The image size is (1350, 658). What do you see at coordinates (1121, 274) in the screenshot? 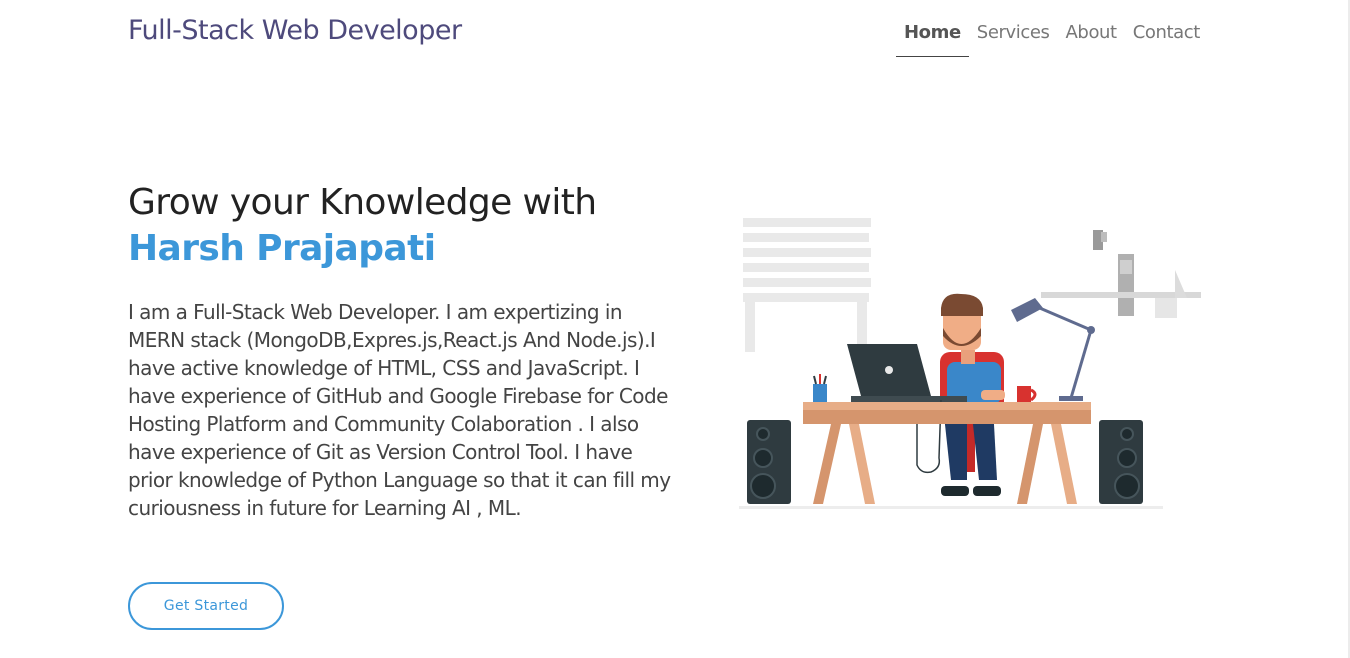
I see `wall-shelf-icon` at bounding box center [1121, 274].